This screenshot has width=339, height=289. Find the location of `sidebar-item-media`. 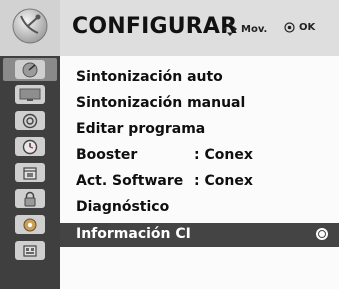

sidebar-item-media is located at coordinates (30, 250).